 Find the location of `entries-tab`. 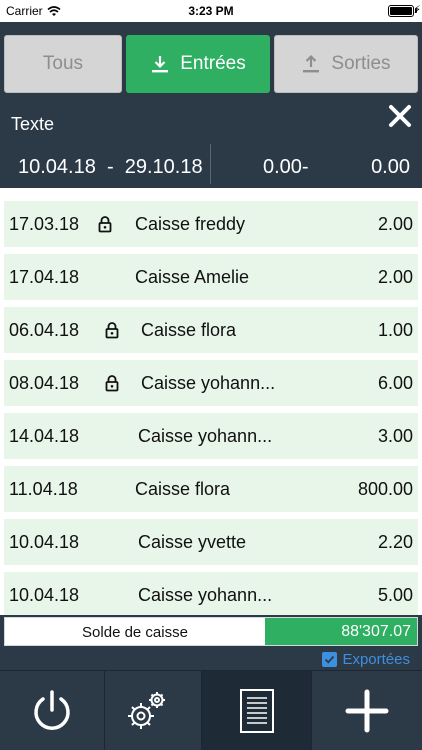

entries-tab is located at coordinates (257, 710).